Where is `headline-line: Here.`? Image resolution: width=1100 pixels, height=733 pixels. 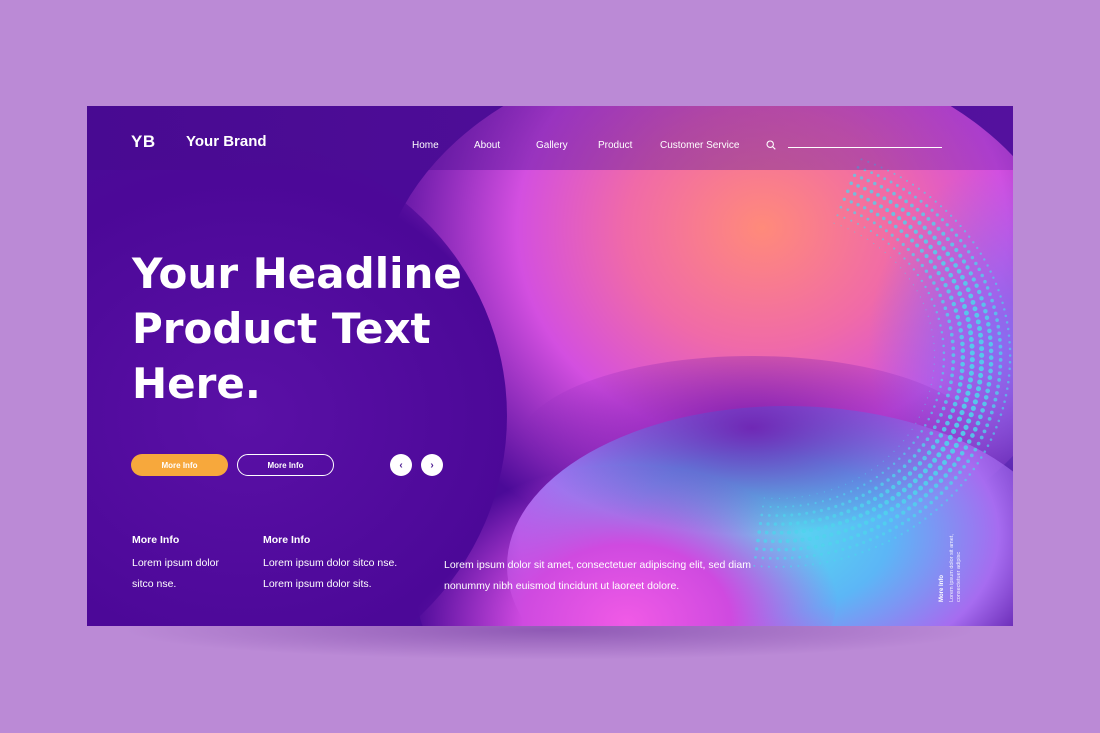 headline-line: Here. is located at coordinates (196, 383).